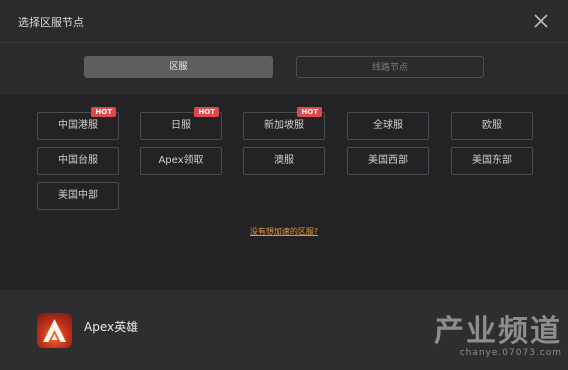 The width and height of the screenshot is (568, 370). Describe the element at coordinates (51, 22) in the screenshot. I see `window-title: 选择区服节点` at that location.